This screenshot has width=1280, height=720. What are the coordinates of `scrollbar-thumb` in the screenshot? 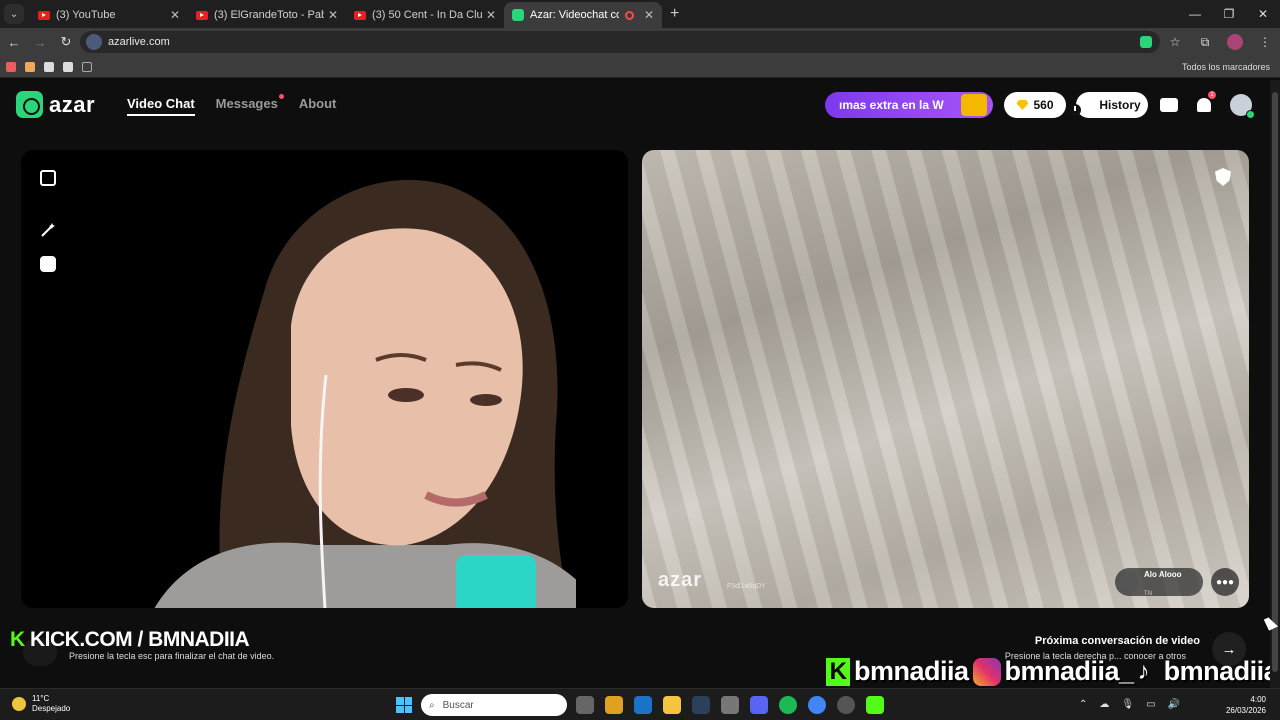 It's located at (1275, 382).